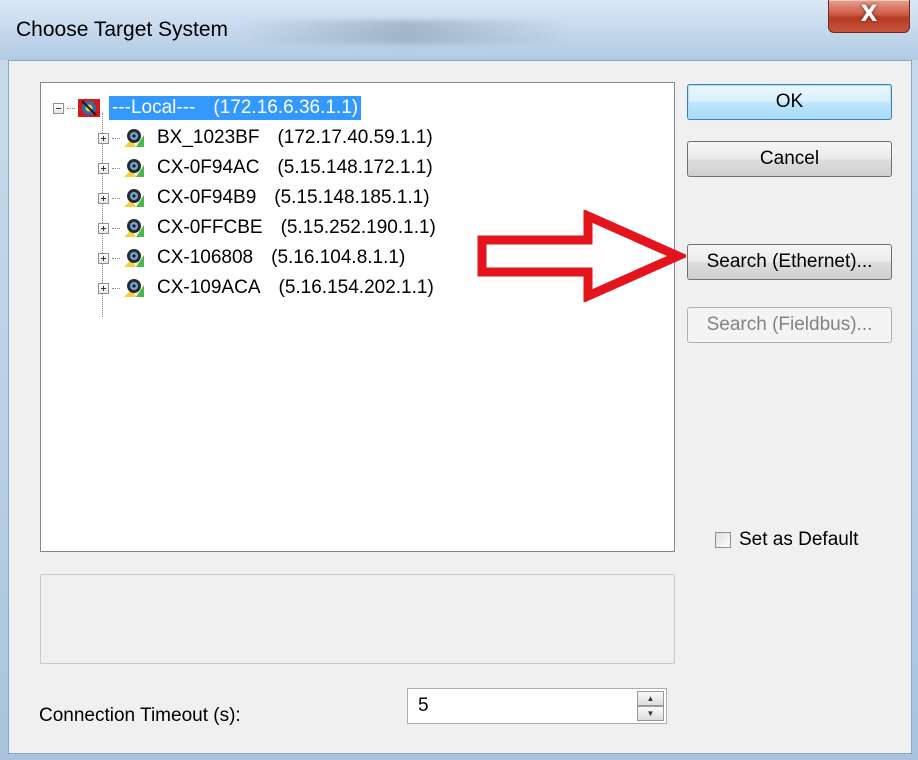 Image resolution: width=918 pixels, height=760 pixels. Describe the element at coordinates (268, 228) in the screenshot. I see `tree-node-target: CX-0FFCBE (5.15.252.190.1.1)` at that location.